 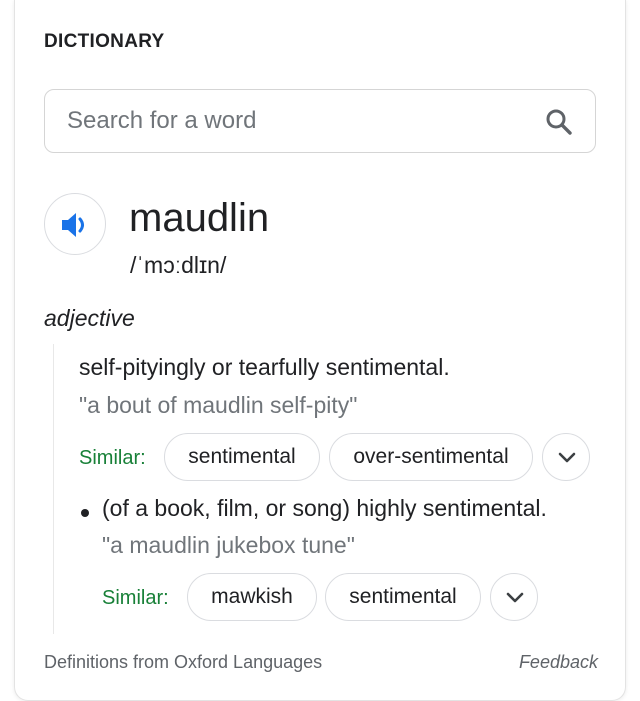 What do you see at coordinates (183, 662) in the screenshot?
I see `source-attribution: Definitions from Oxford Languages` at bounding box center [183, 662].